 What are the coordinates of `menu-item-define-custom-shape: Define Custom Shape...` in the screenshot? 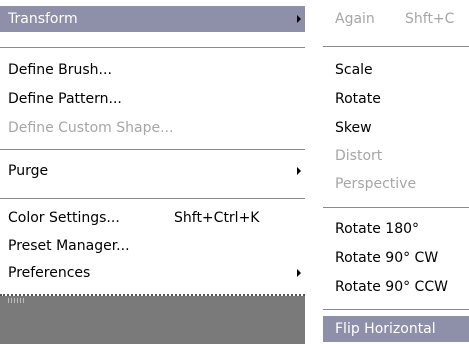 It's located at (152, 128).